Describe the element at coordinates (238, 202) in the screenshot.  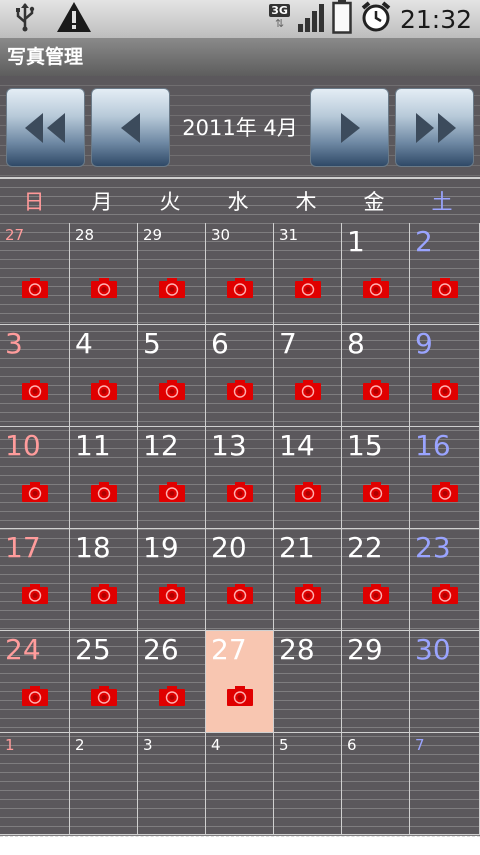
I see `weekday-wednesday: 水` at that location.